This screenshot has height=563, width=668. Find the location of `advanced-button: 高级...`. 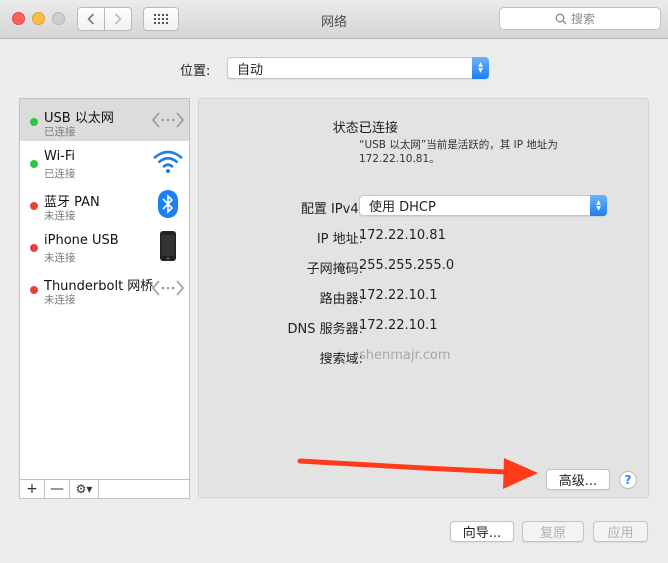

advanced-button: 高级... is located at coordinates (578, 479).